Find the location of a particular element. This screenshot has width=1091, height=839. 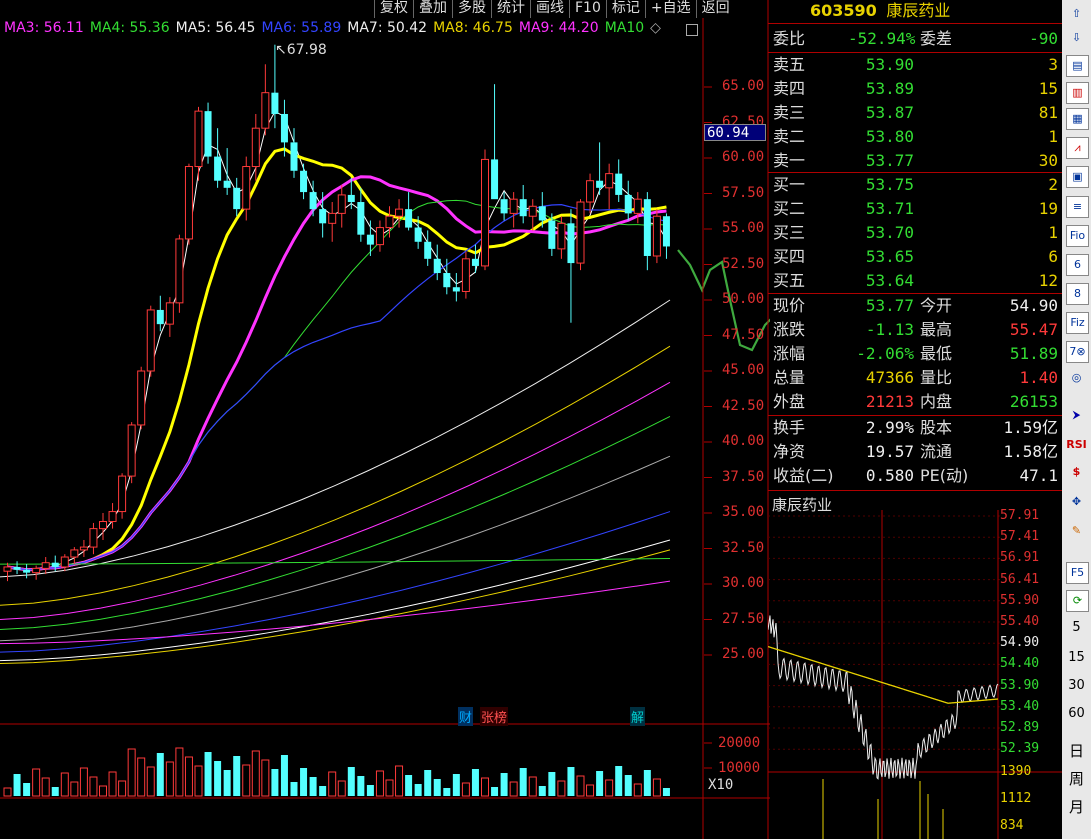

event-mark-dragon-tiger: 张榜 is located at coordinates (494, 716).